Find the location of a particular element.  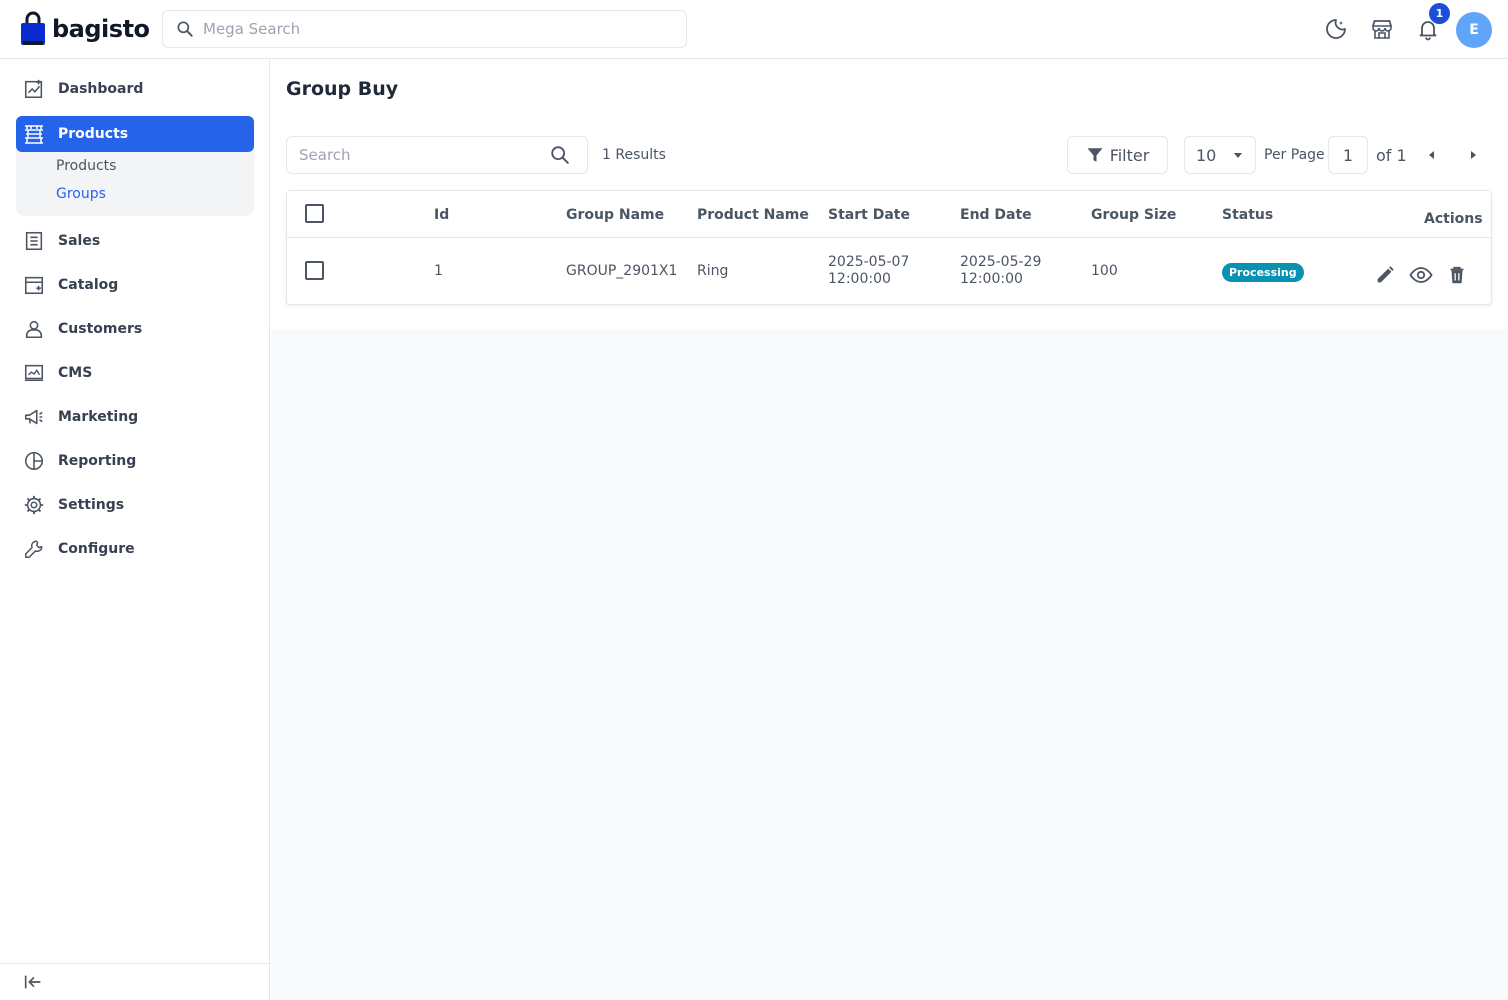

cell-end-time: 12:00:00 is located at coordinates (991, 279).